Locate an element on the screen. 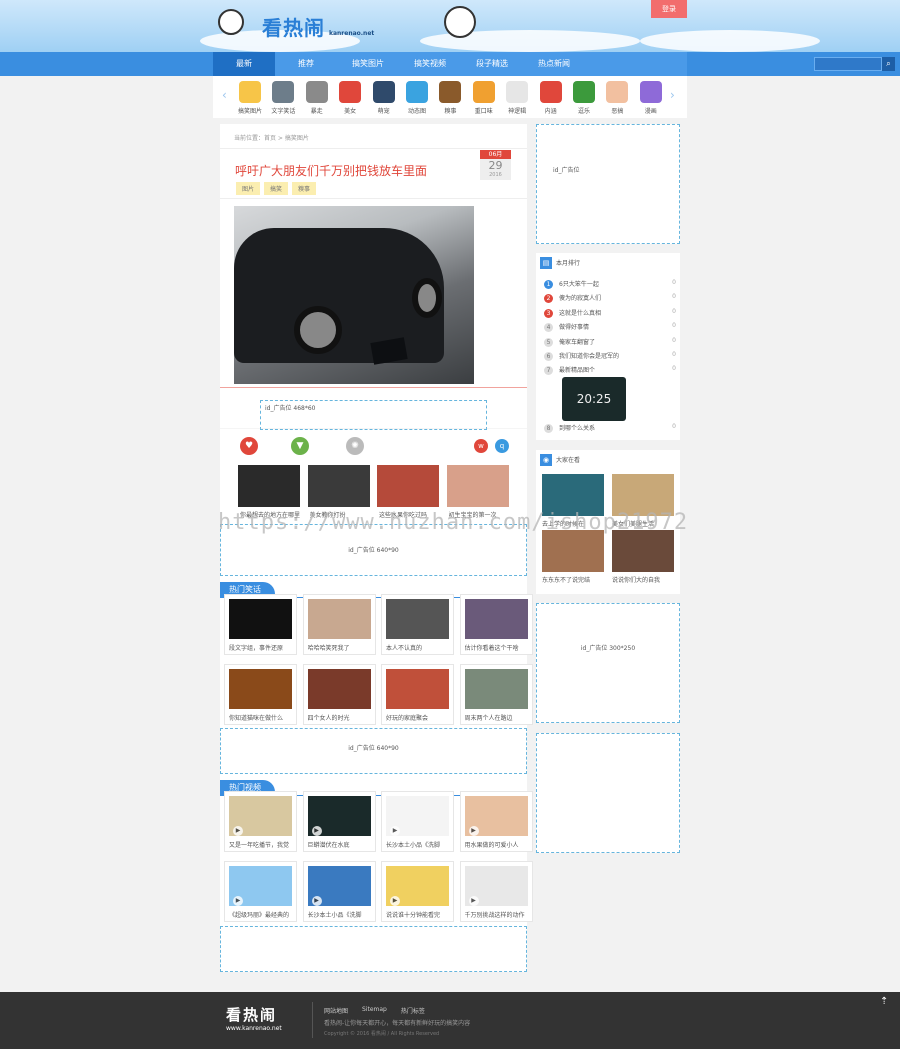 The image size is (900, 1049). ad-inline: id_广告位 468*60 is located at coordinates (373, 415).